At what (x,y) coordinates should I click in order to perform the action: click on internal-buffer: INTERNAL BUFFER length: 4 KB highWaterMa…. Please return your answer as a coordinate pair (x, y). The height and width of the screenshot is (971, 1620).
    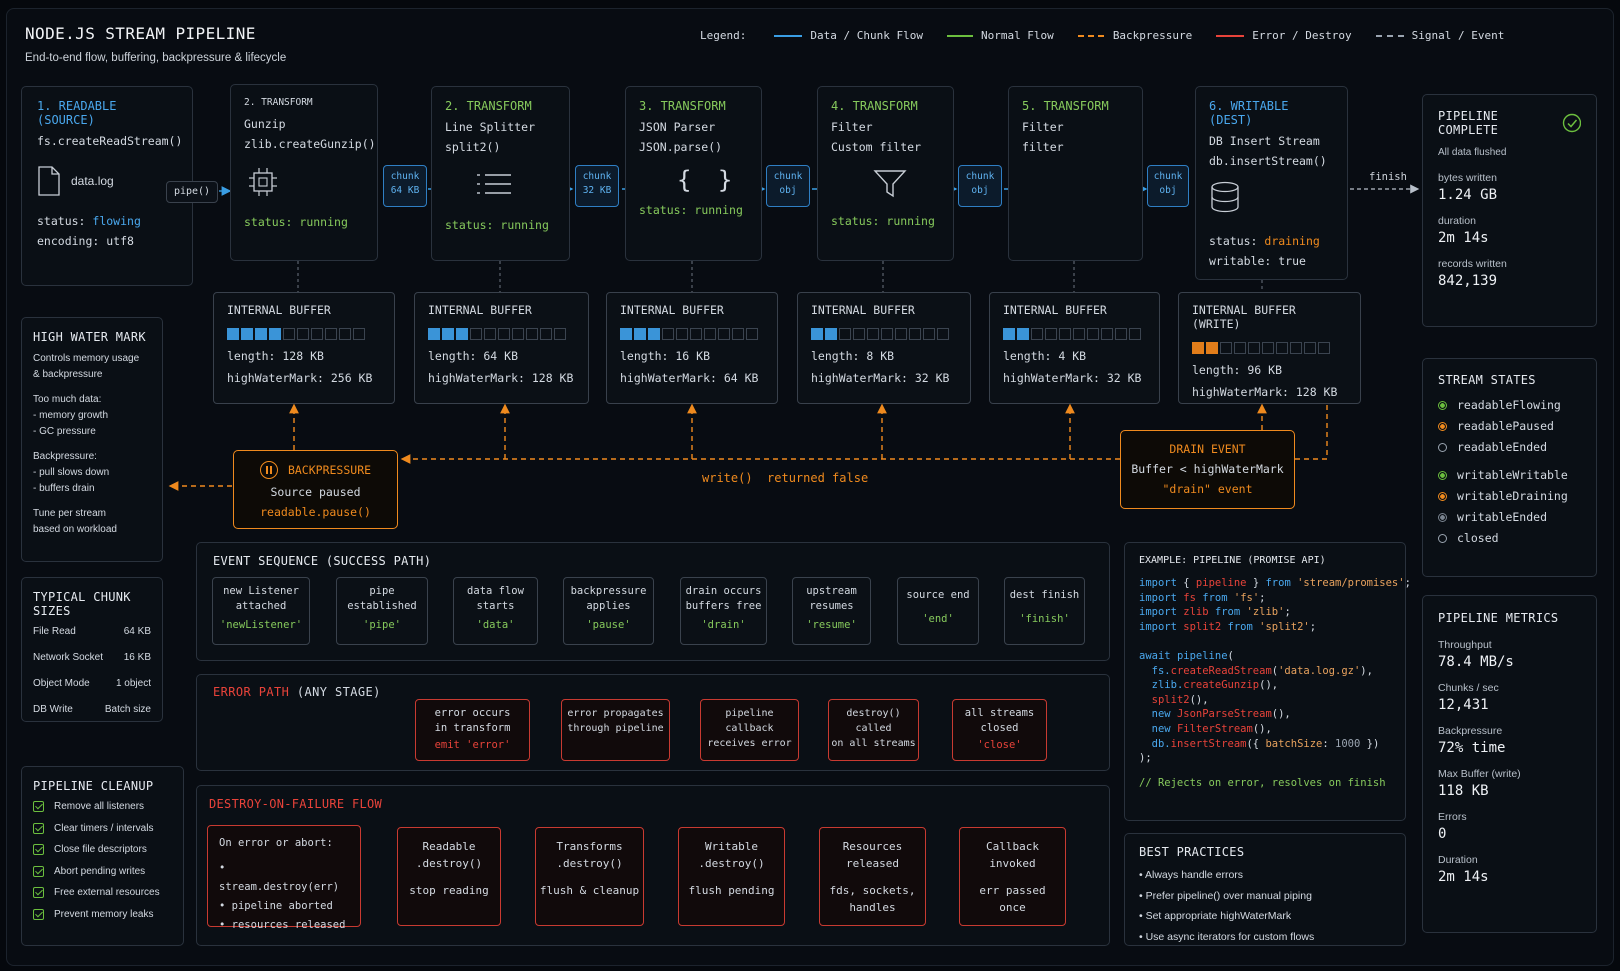
    Looking at the image, I should click on (1074, 348).